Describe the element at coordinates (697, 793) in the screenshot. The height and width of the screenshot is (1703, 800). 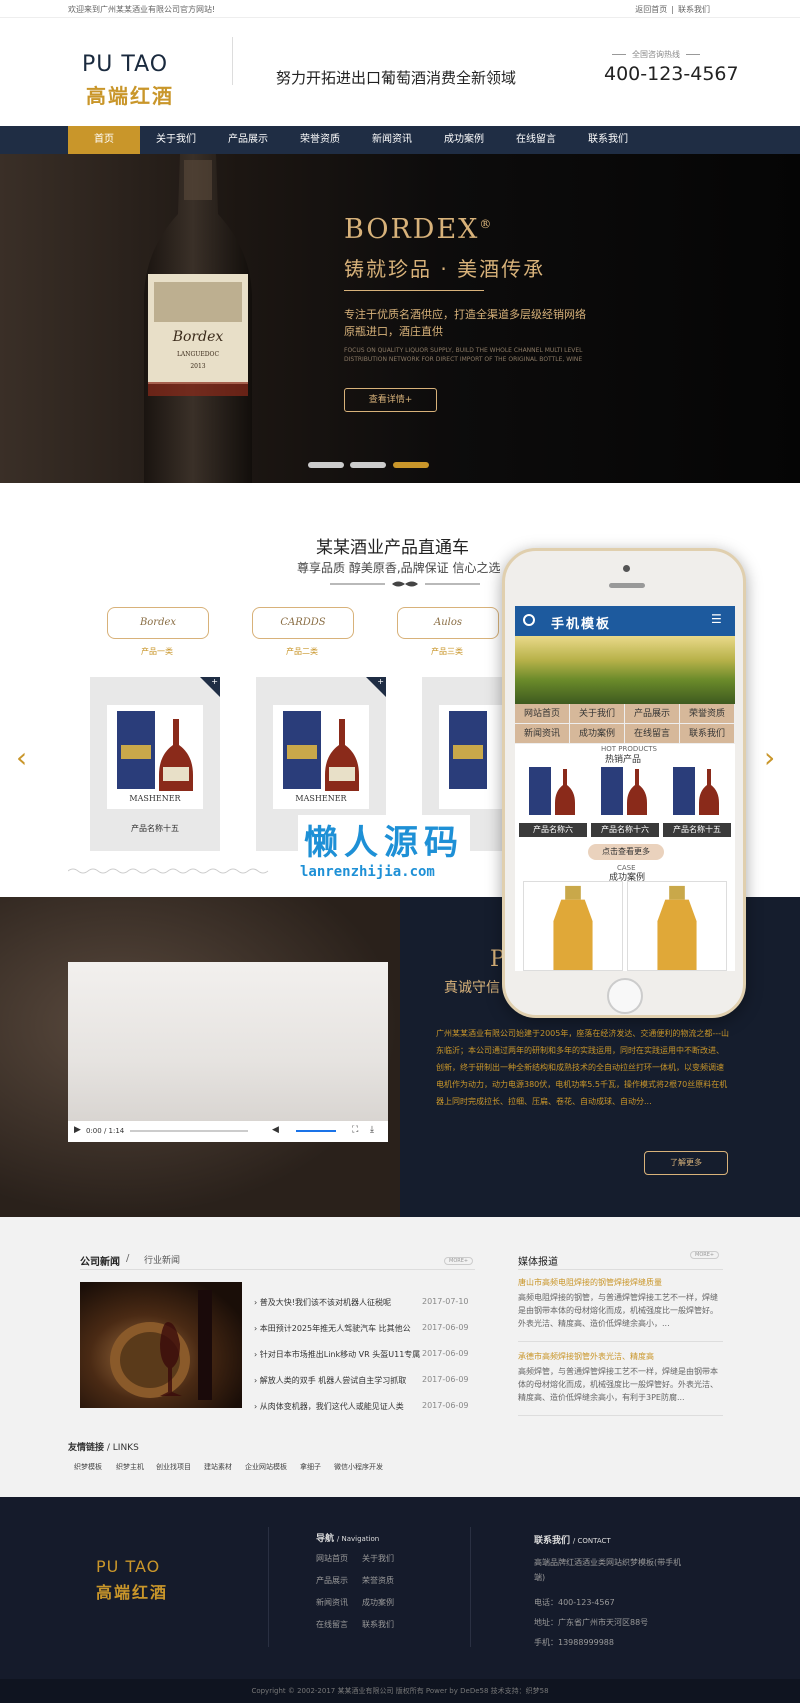
I see `phone-product-image` at that location.